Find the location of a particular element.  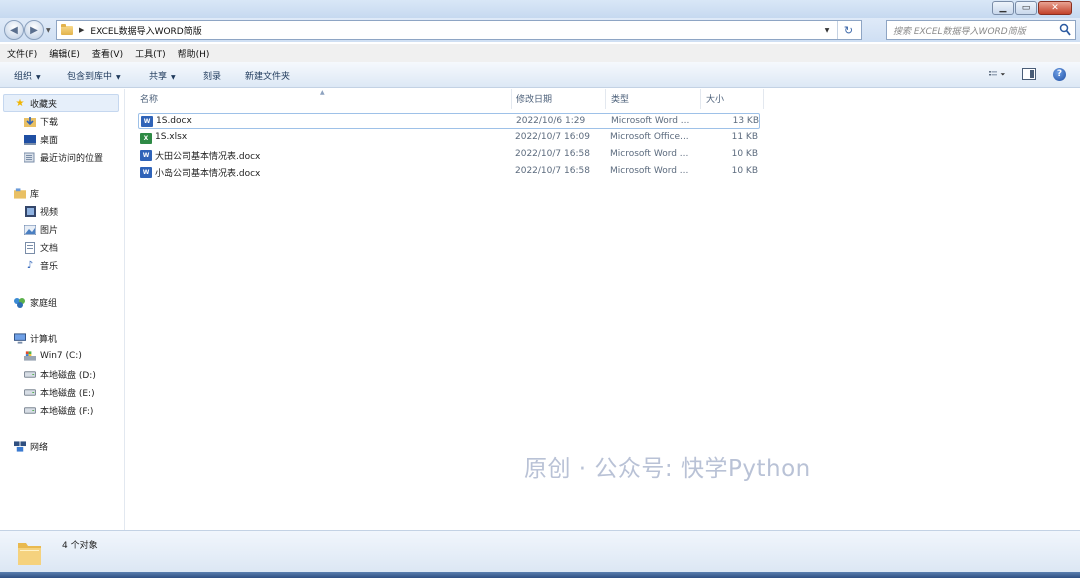

column-header-name: 名称 is located at coordinates (149, 98).